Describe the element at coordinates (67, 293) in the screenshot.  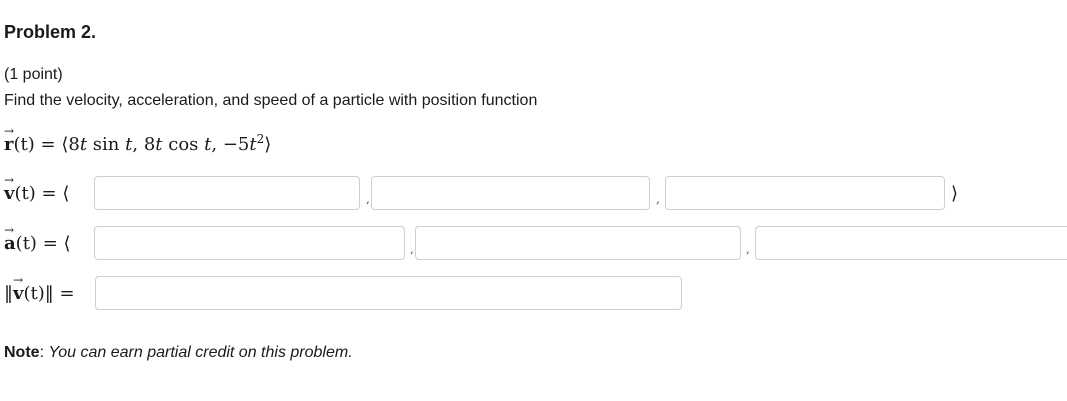
I see `speed-equals: =` at that location.